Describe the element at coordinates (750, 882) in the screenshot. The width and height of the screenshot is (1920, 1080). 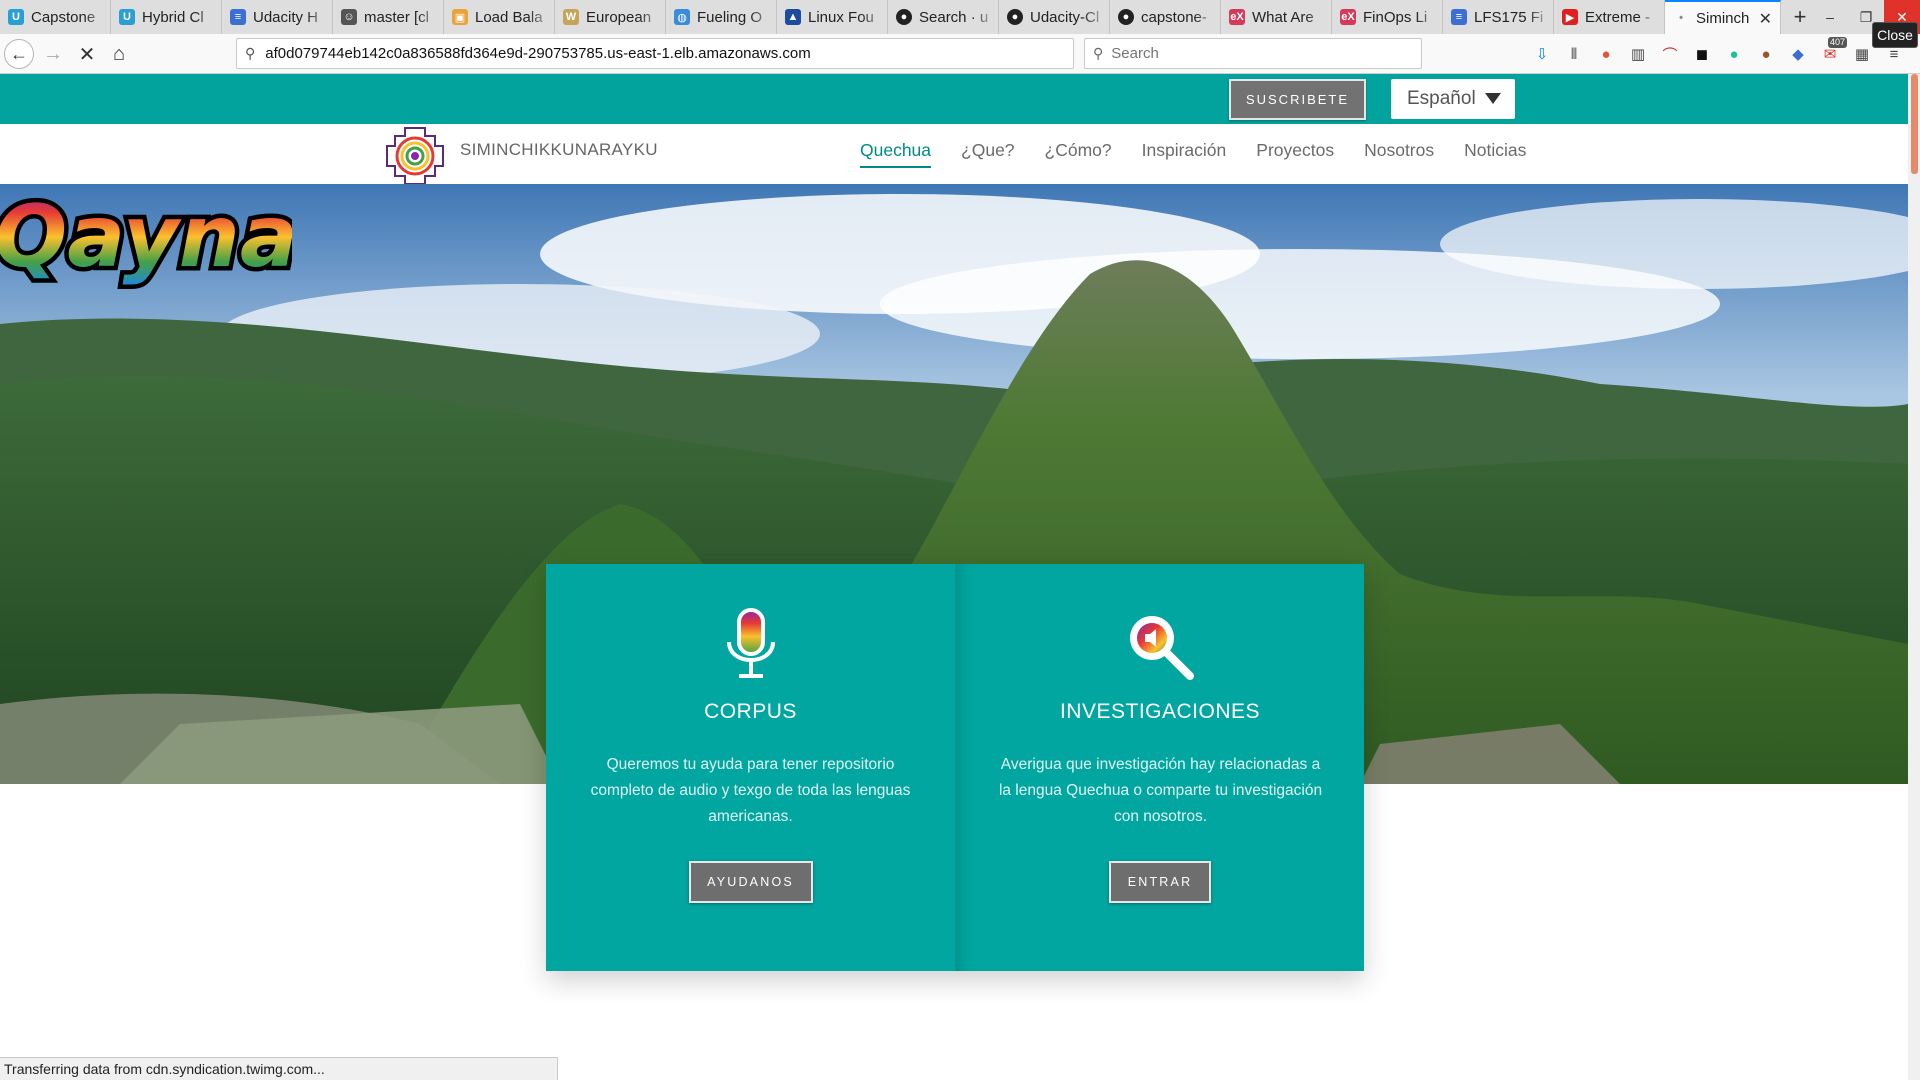
I see `ayudanos-button: AYUDANOS` at that location.